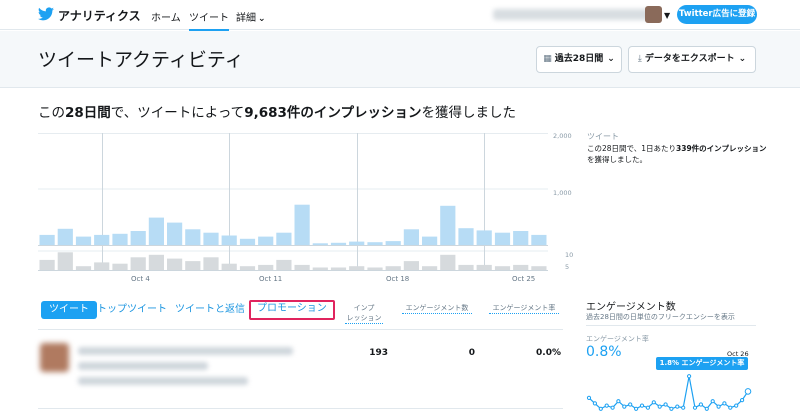 The image size is (800, 415). I want to click on nav-more-label: 詳細, so click(246, 18).